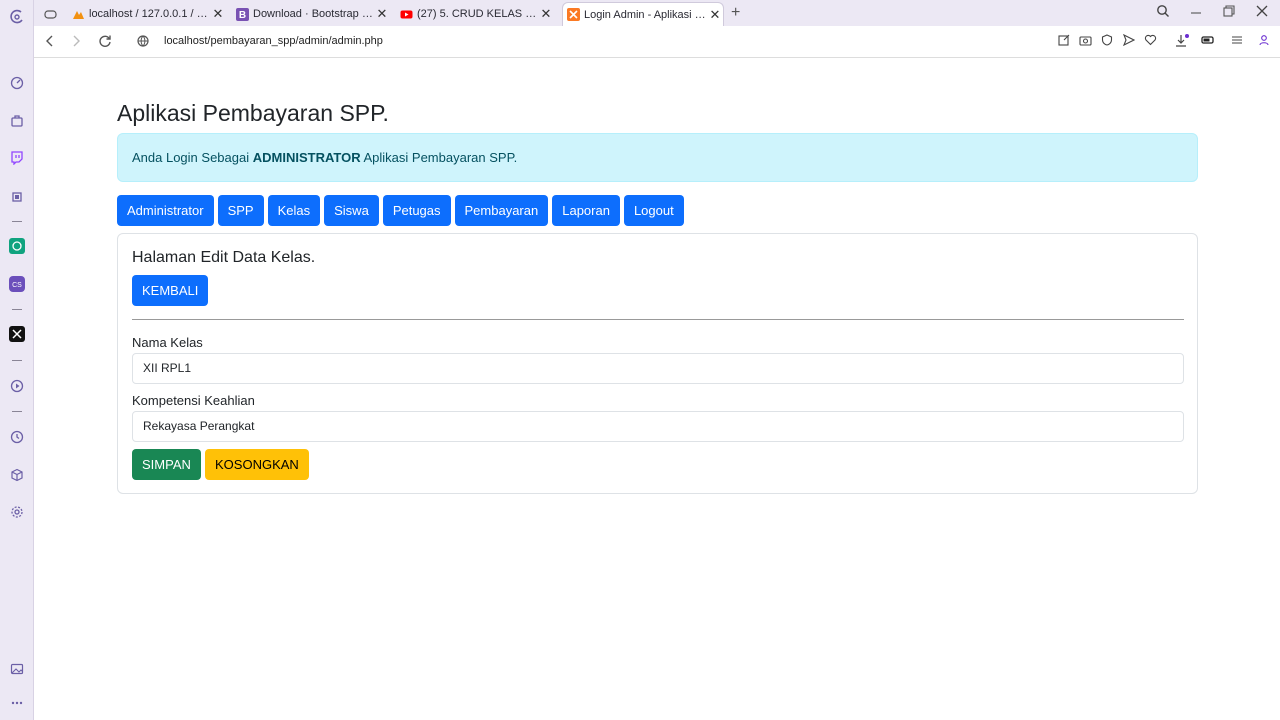 The height and width of the screenshot is (720, 1280). What do you see at coordinates (253, 113) in the screenshot?
I see `page-title: Aplikasi Pembayaran SPP.` at bounding box center [253, 113].